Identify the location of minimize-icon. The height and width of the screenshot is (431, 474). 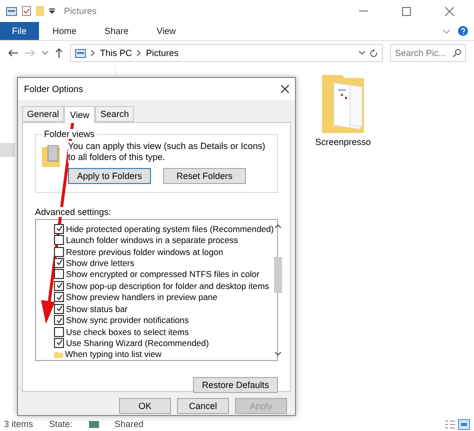
(363, 11).